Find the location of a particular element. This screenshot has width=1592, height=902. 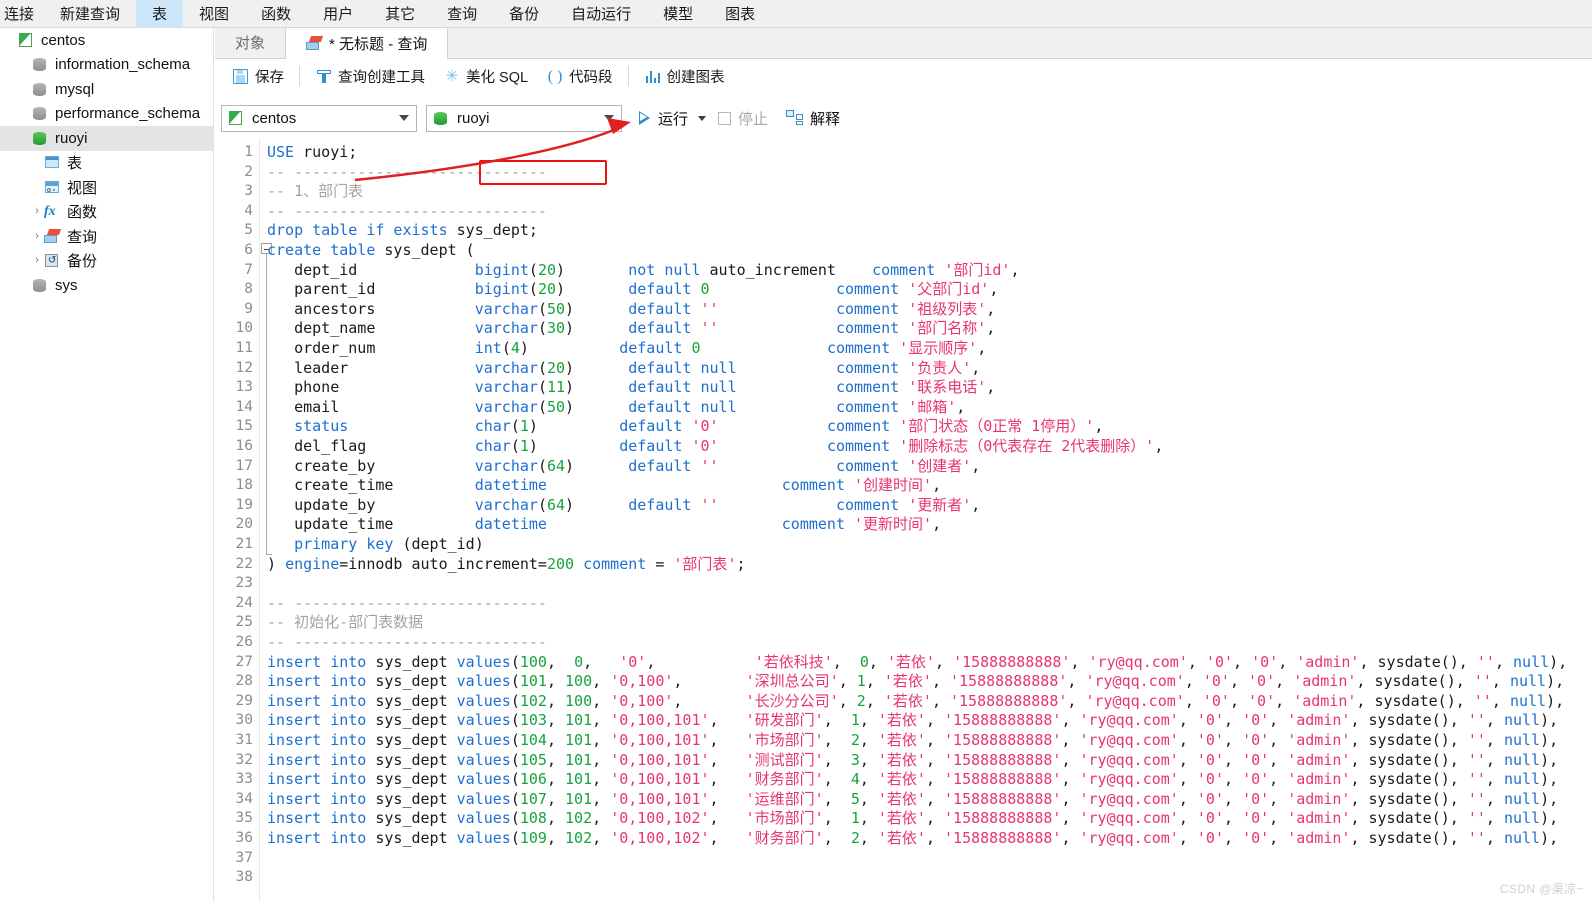

sidebar-item-1: information_schema is located at coordinates (106, 65).